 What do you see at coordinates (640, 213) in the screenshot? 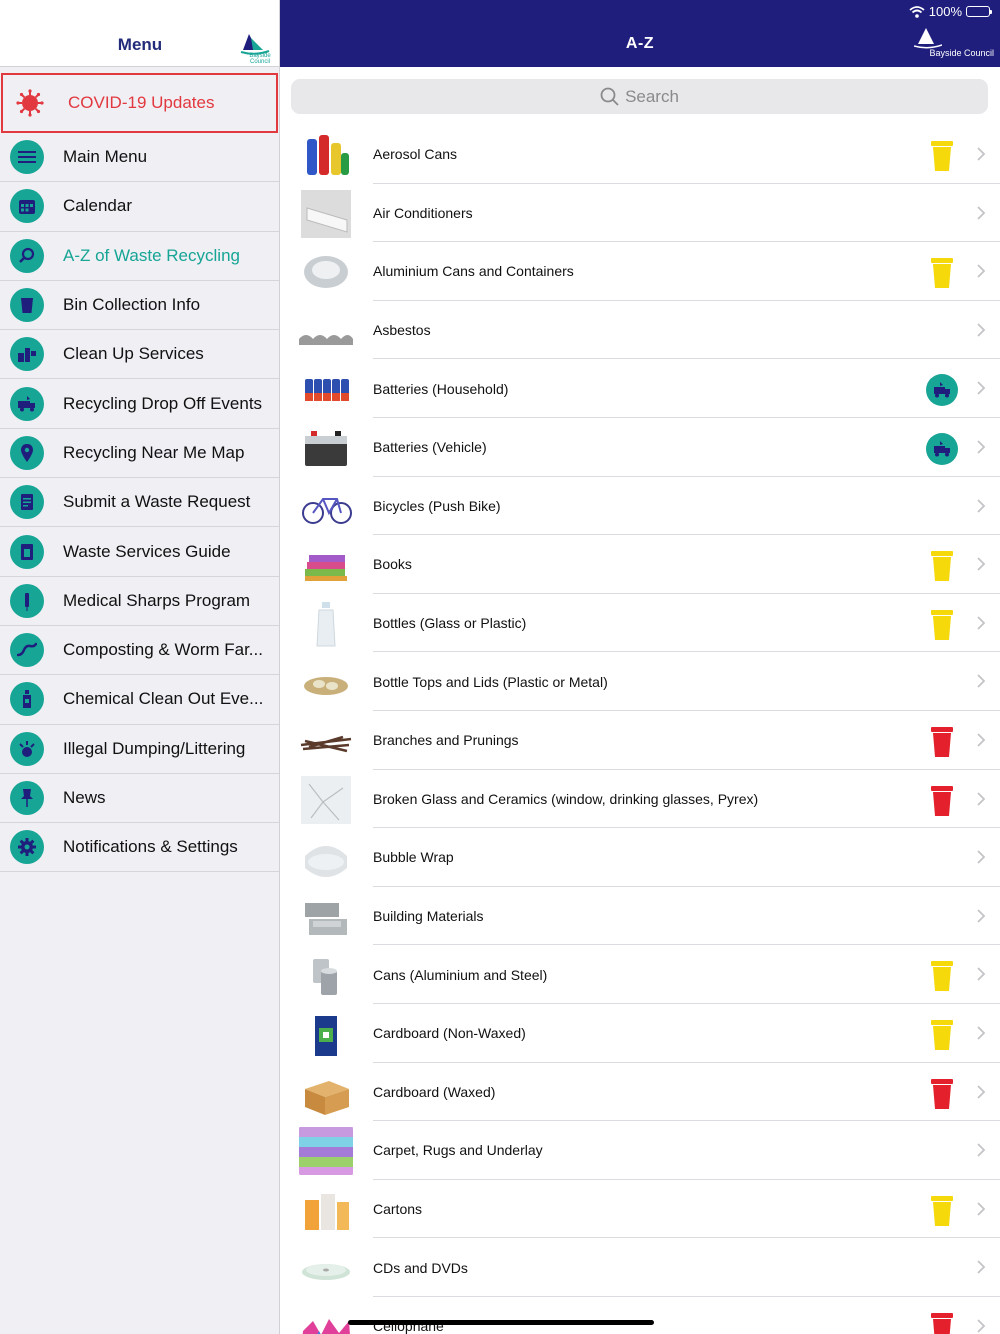
I see `list-item: Air Conditioners` at bounding box center [640, 213].